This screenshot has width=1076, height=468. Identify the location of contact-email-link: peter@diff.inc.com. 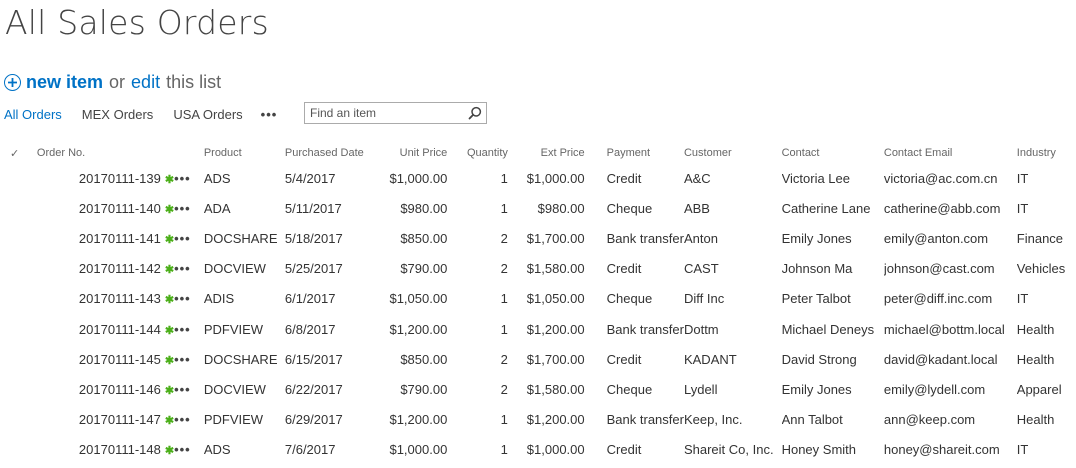
(950, 299).